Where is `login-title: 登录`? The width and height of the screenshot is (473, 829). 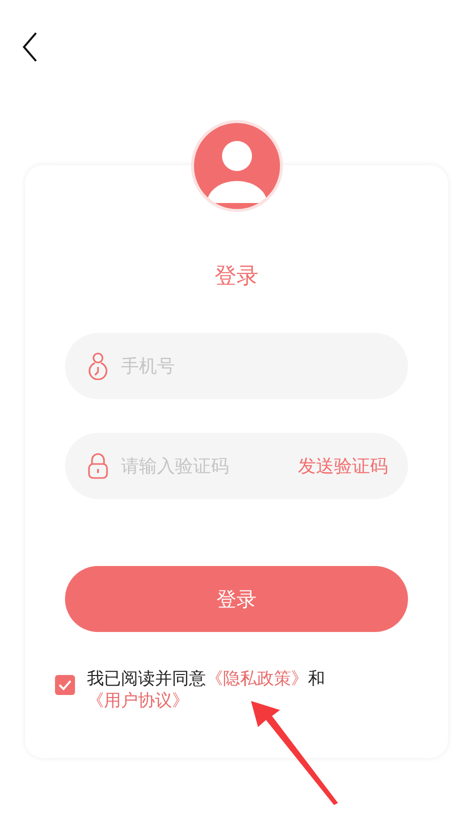 login-title: 登录 is located at coordinates (236, 277).